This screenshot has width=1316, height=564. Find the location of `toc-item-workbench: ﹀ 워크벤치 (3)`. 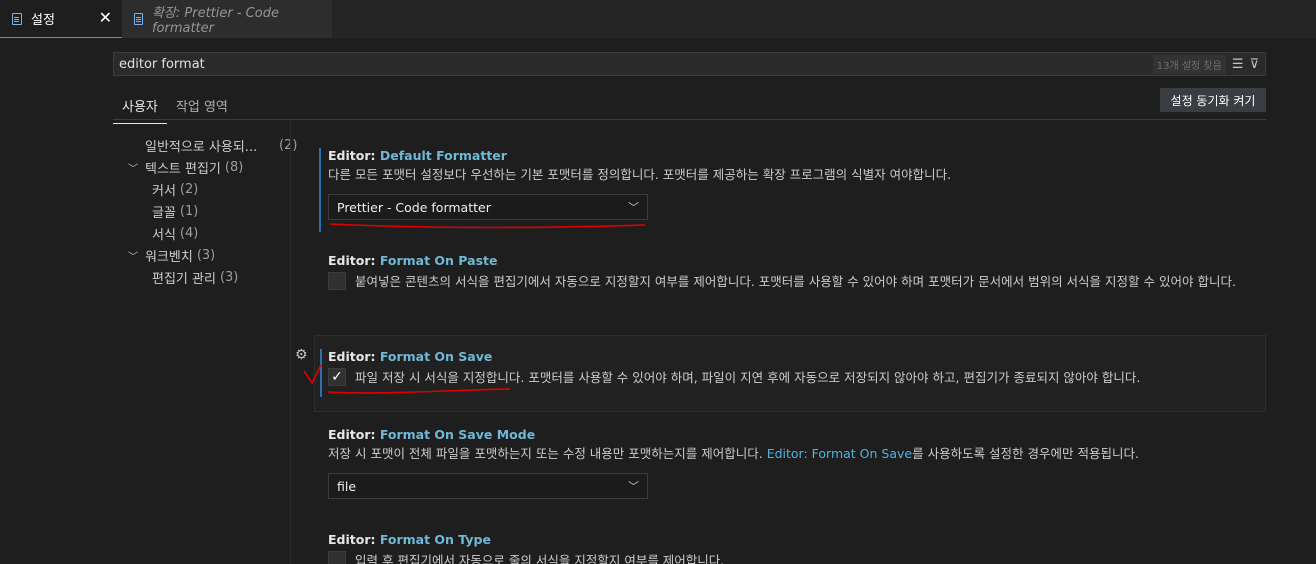

toc-item-workbench: ﹀ 워크벤치 (3) is located at coordinates (202, 255).